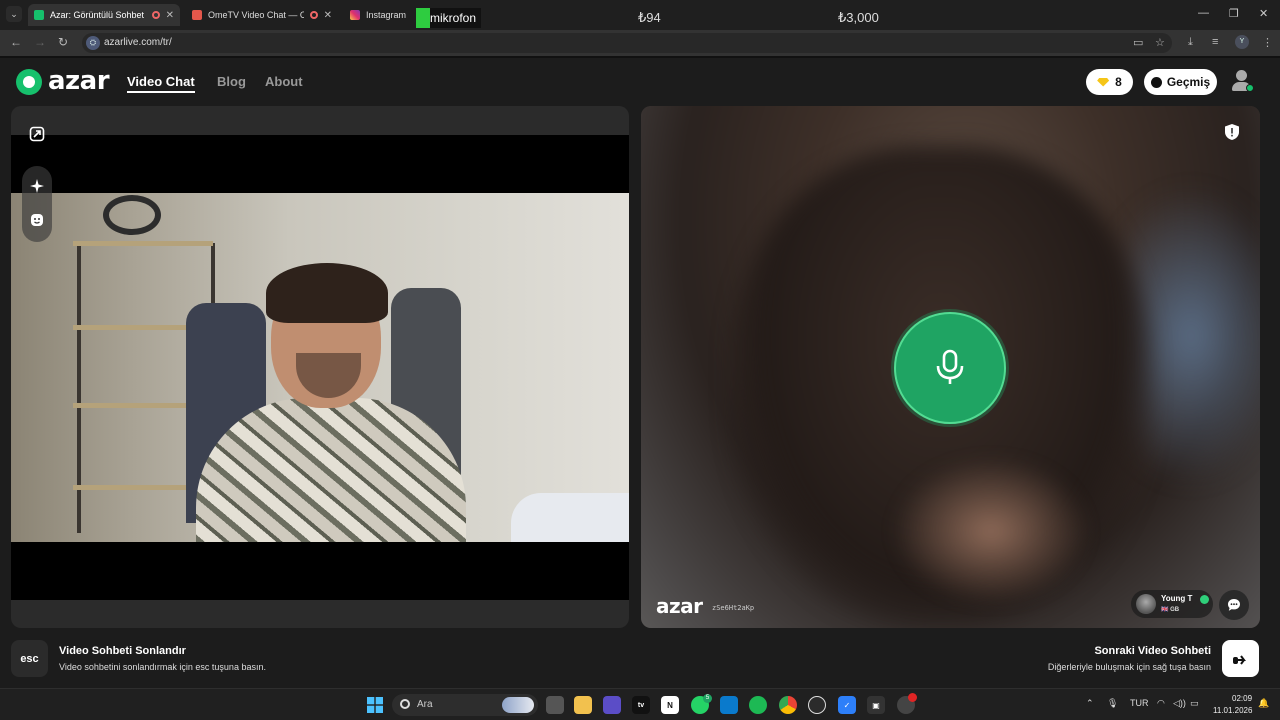  Describe the element at coordinates (1263, 703) in the screenshot. I see `notifications-bell-icon: 🔔` at that location.